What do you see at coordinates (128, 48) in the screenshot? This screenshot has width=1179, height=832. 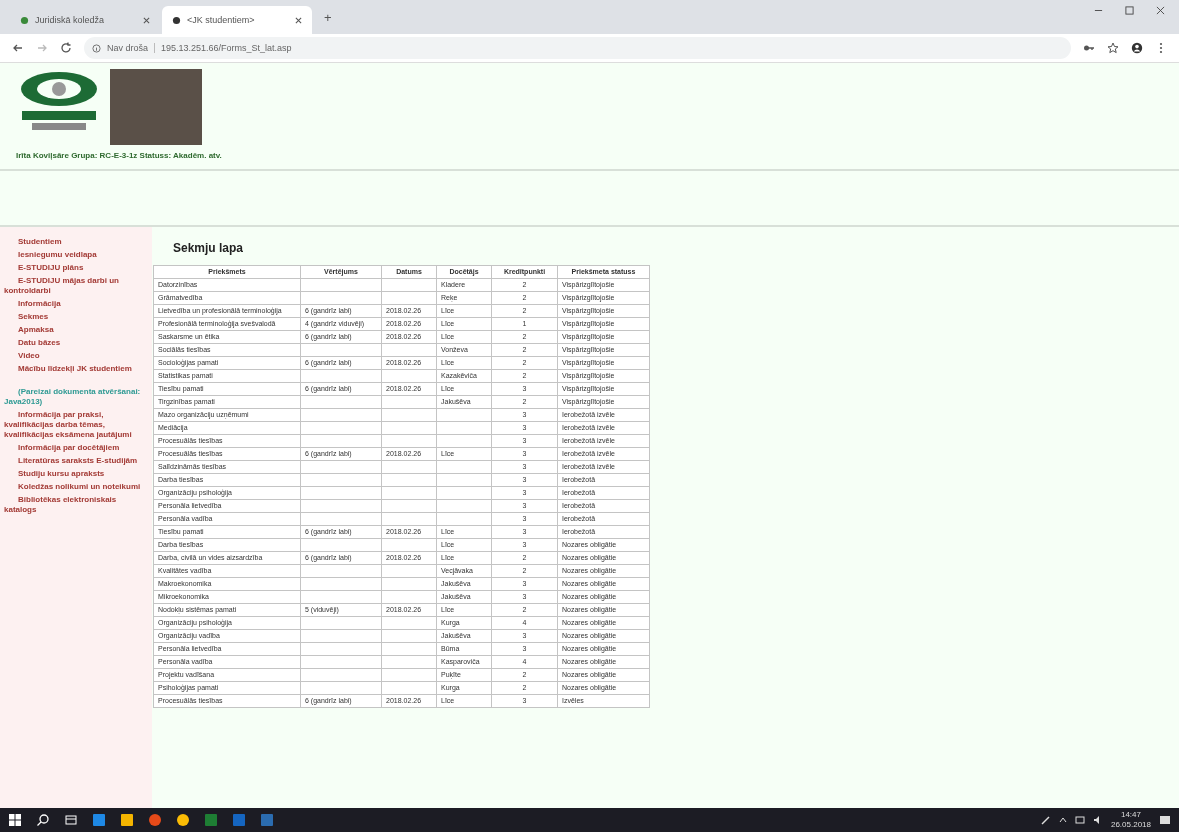 I see `security-label: Nav droša` at bounding box center [128, 48].